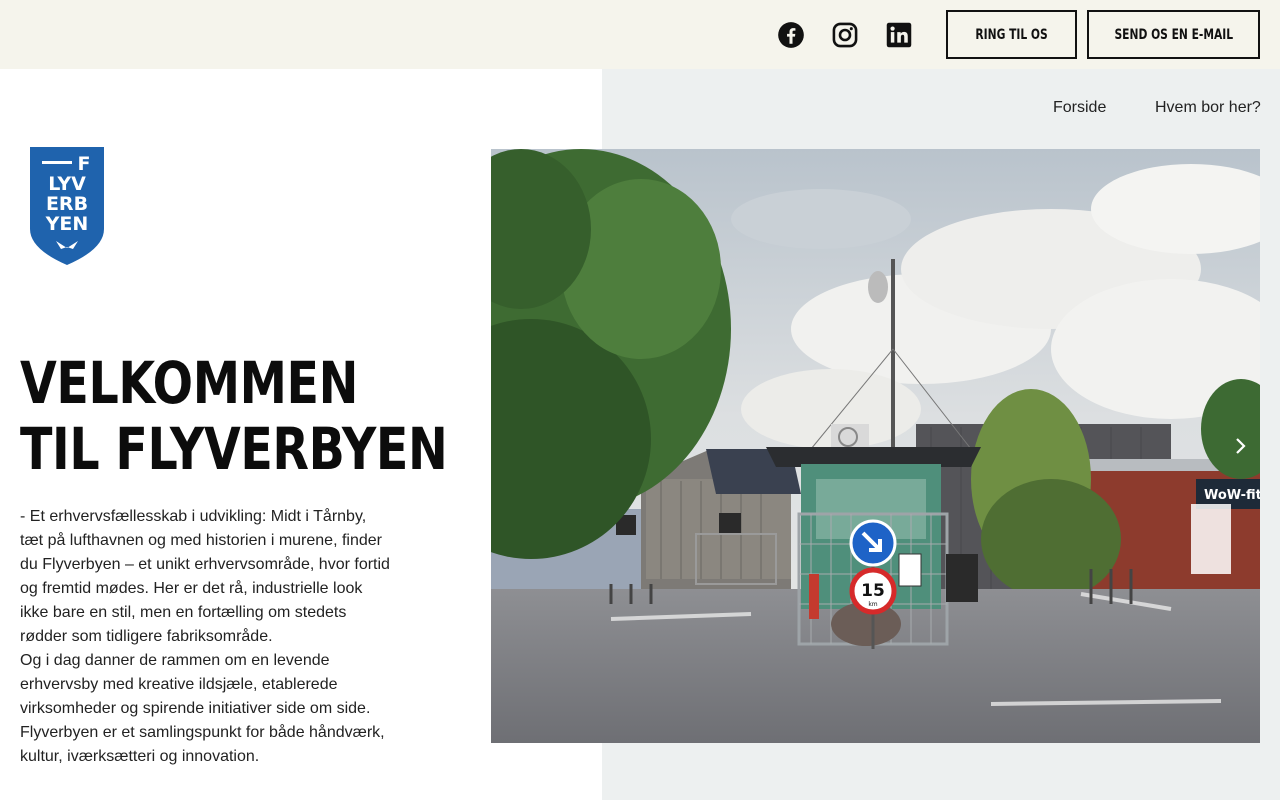 The width and height of the screenshot is (1280, 800). I want to click on call-us-label: RING TIL OS, so click(1011, 34).